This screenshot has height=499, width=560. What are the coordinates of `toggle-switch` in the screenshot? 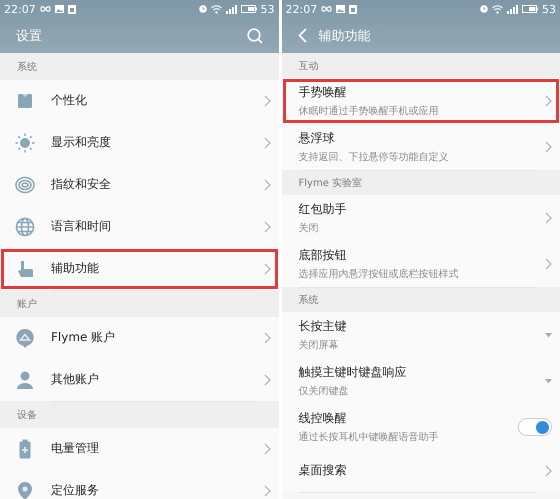 It's located at (535, 427).